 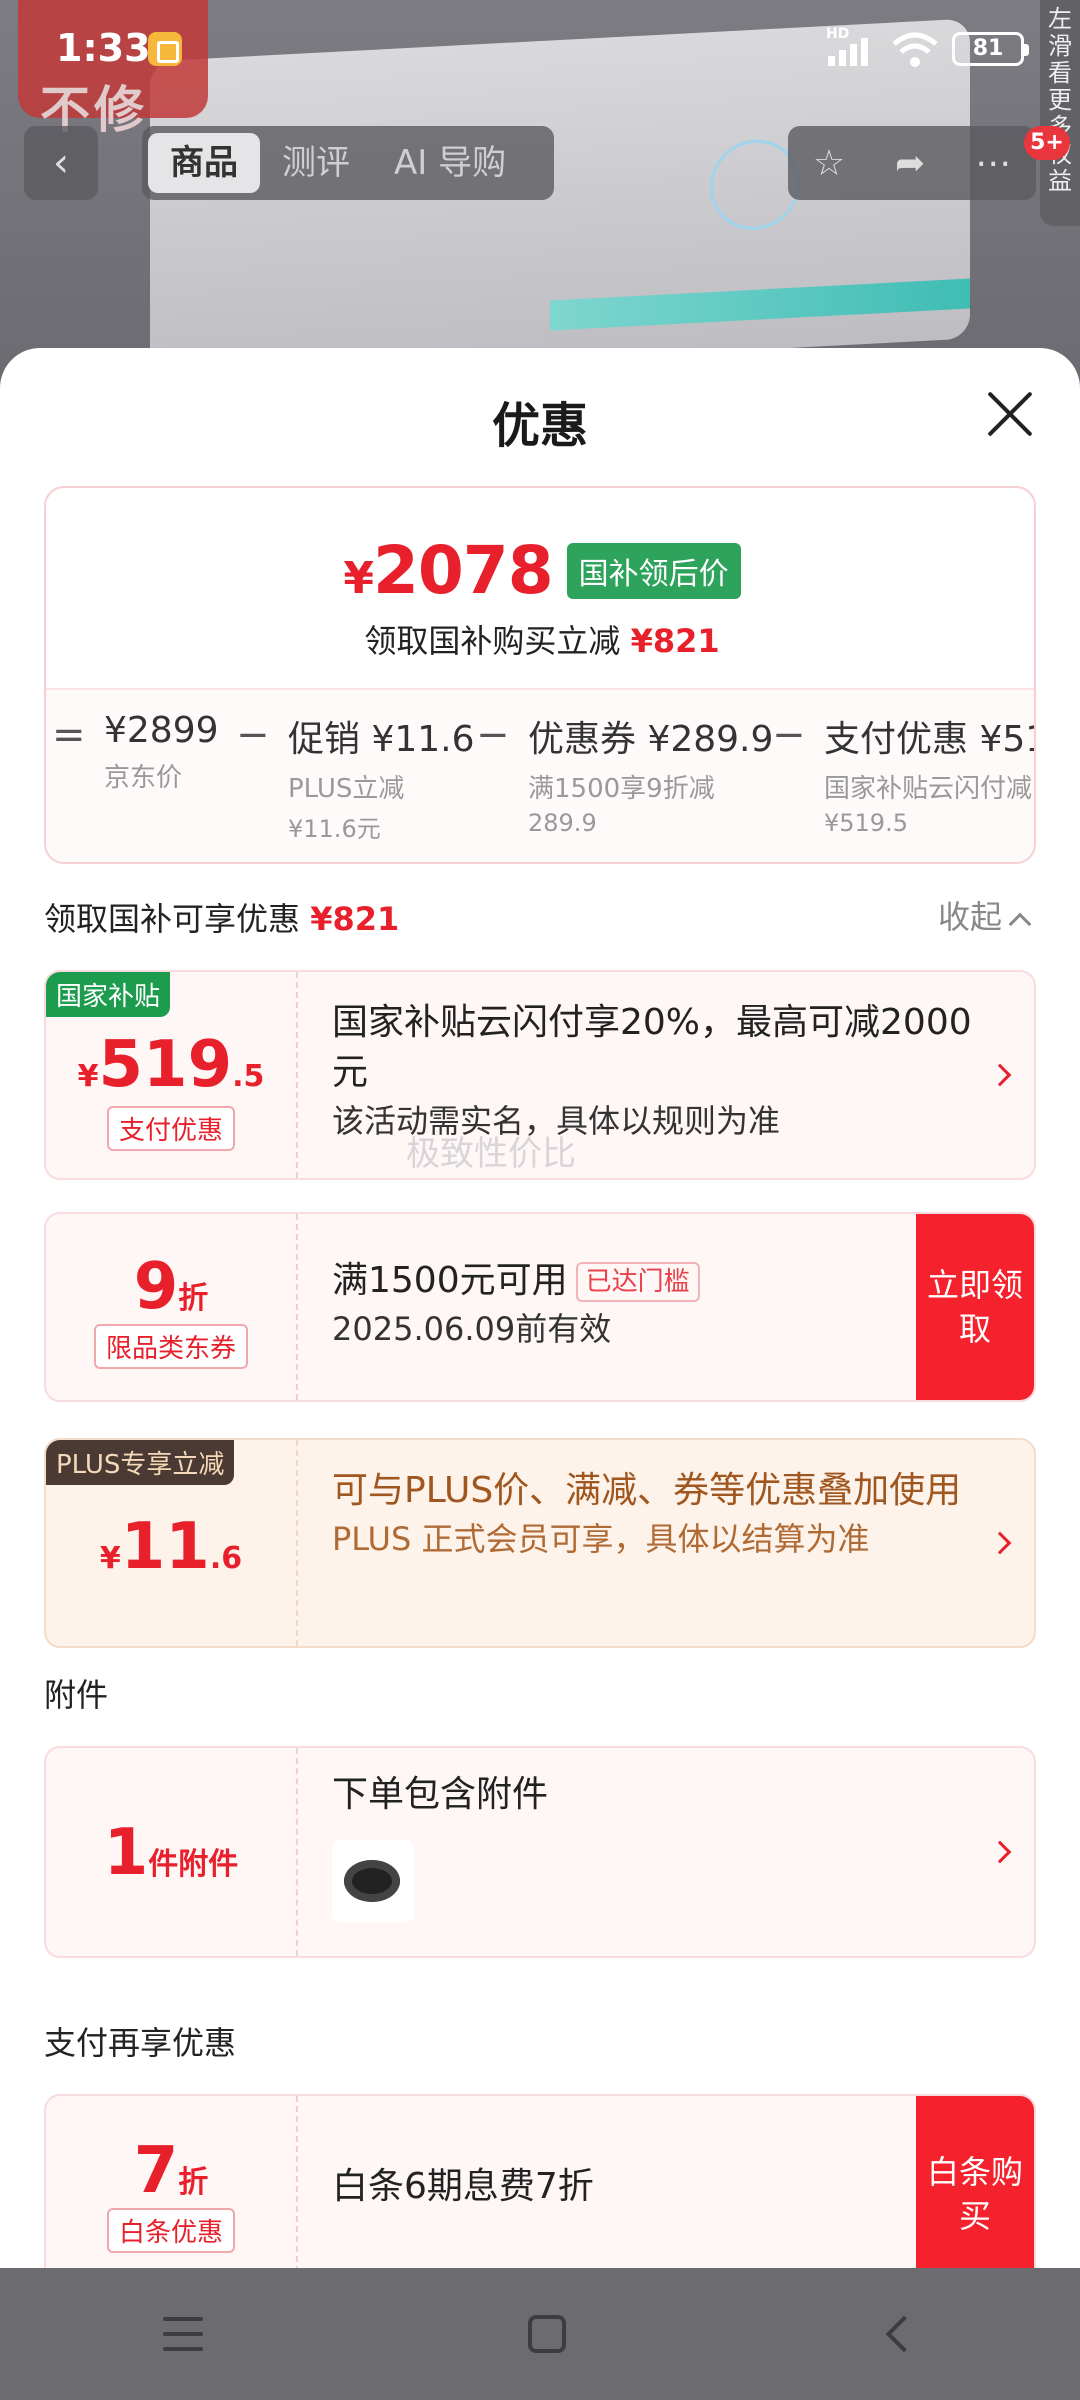 What do you see at coordinates (929, 739) in the screenshot?
I see `breakdown-main: 支付优惠 ¥519.5` at bounding box center [929, 739].